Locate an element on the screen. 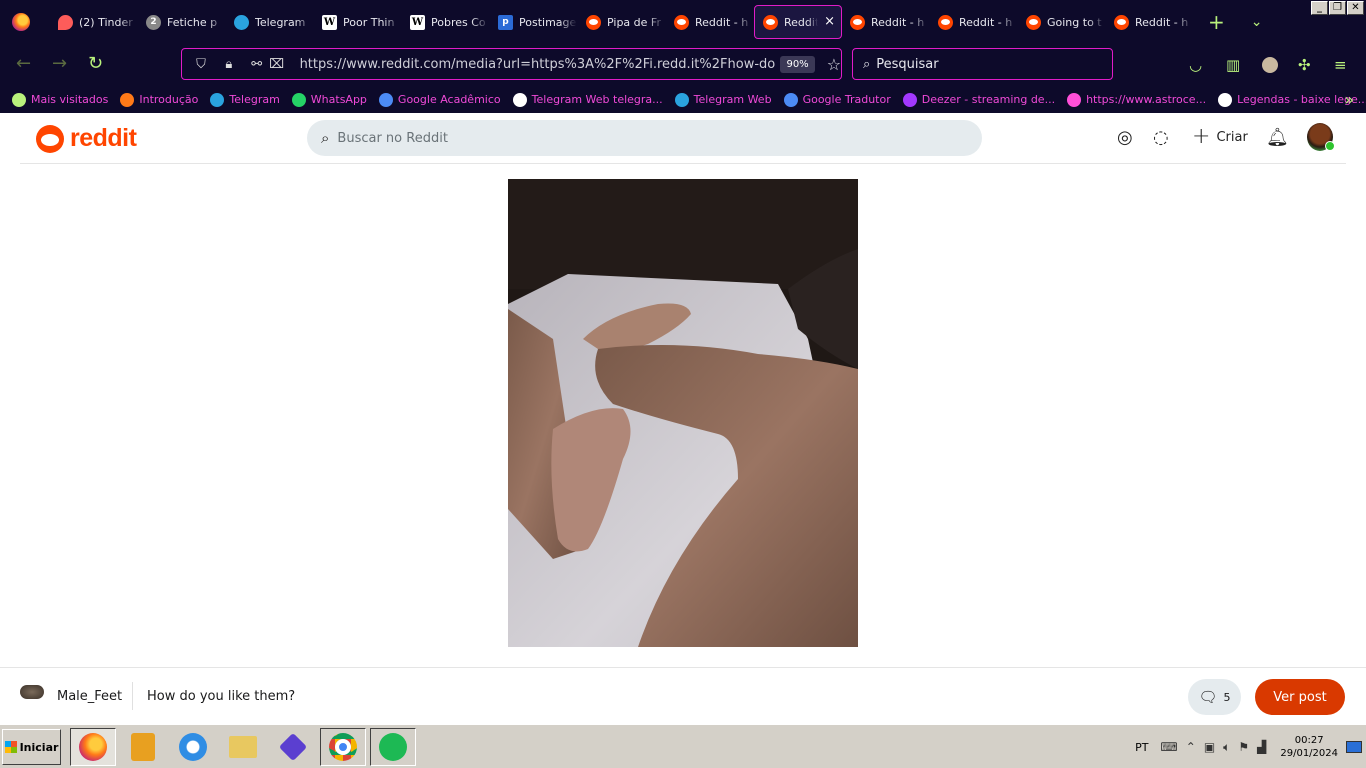 The width and height of the screenshot is (1366, 768). play-icon is located at coordinates (293, 747).